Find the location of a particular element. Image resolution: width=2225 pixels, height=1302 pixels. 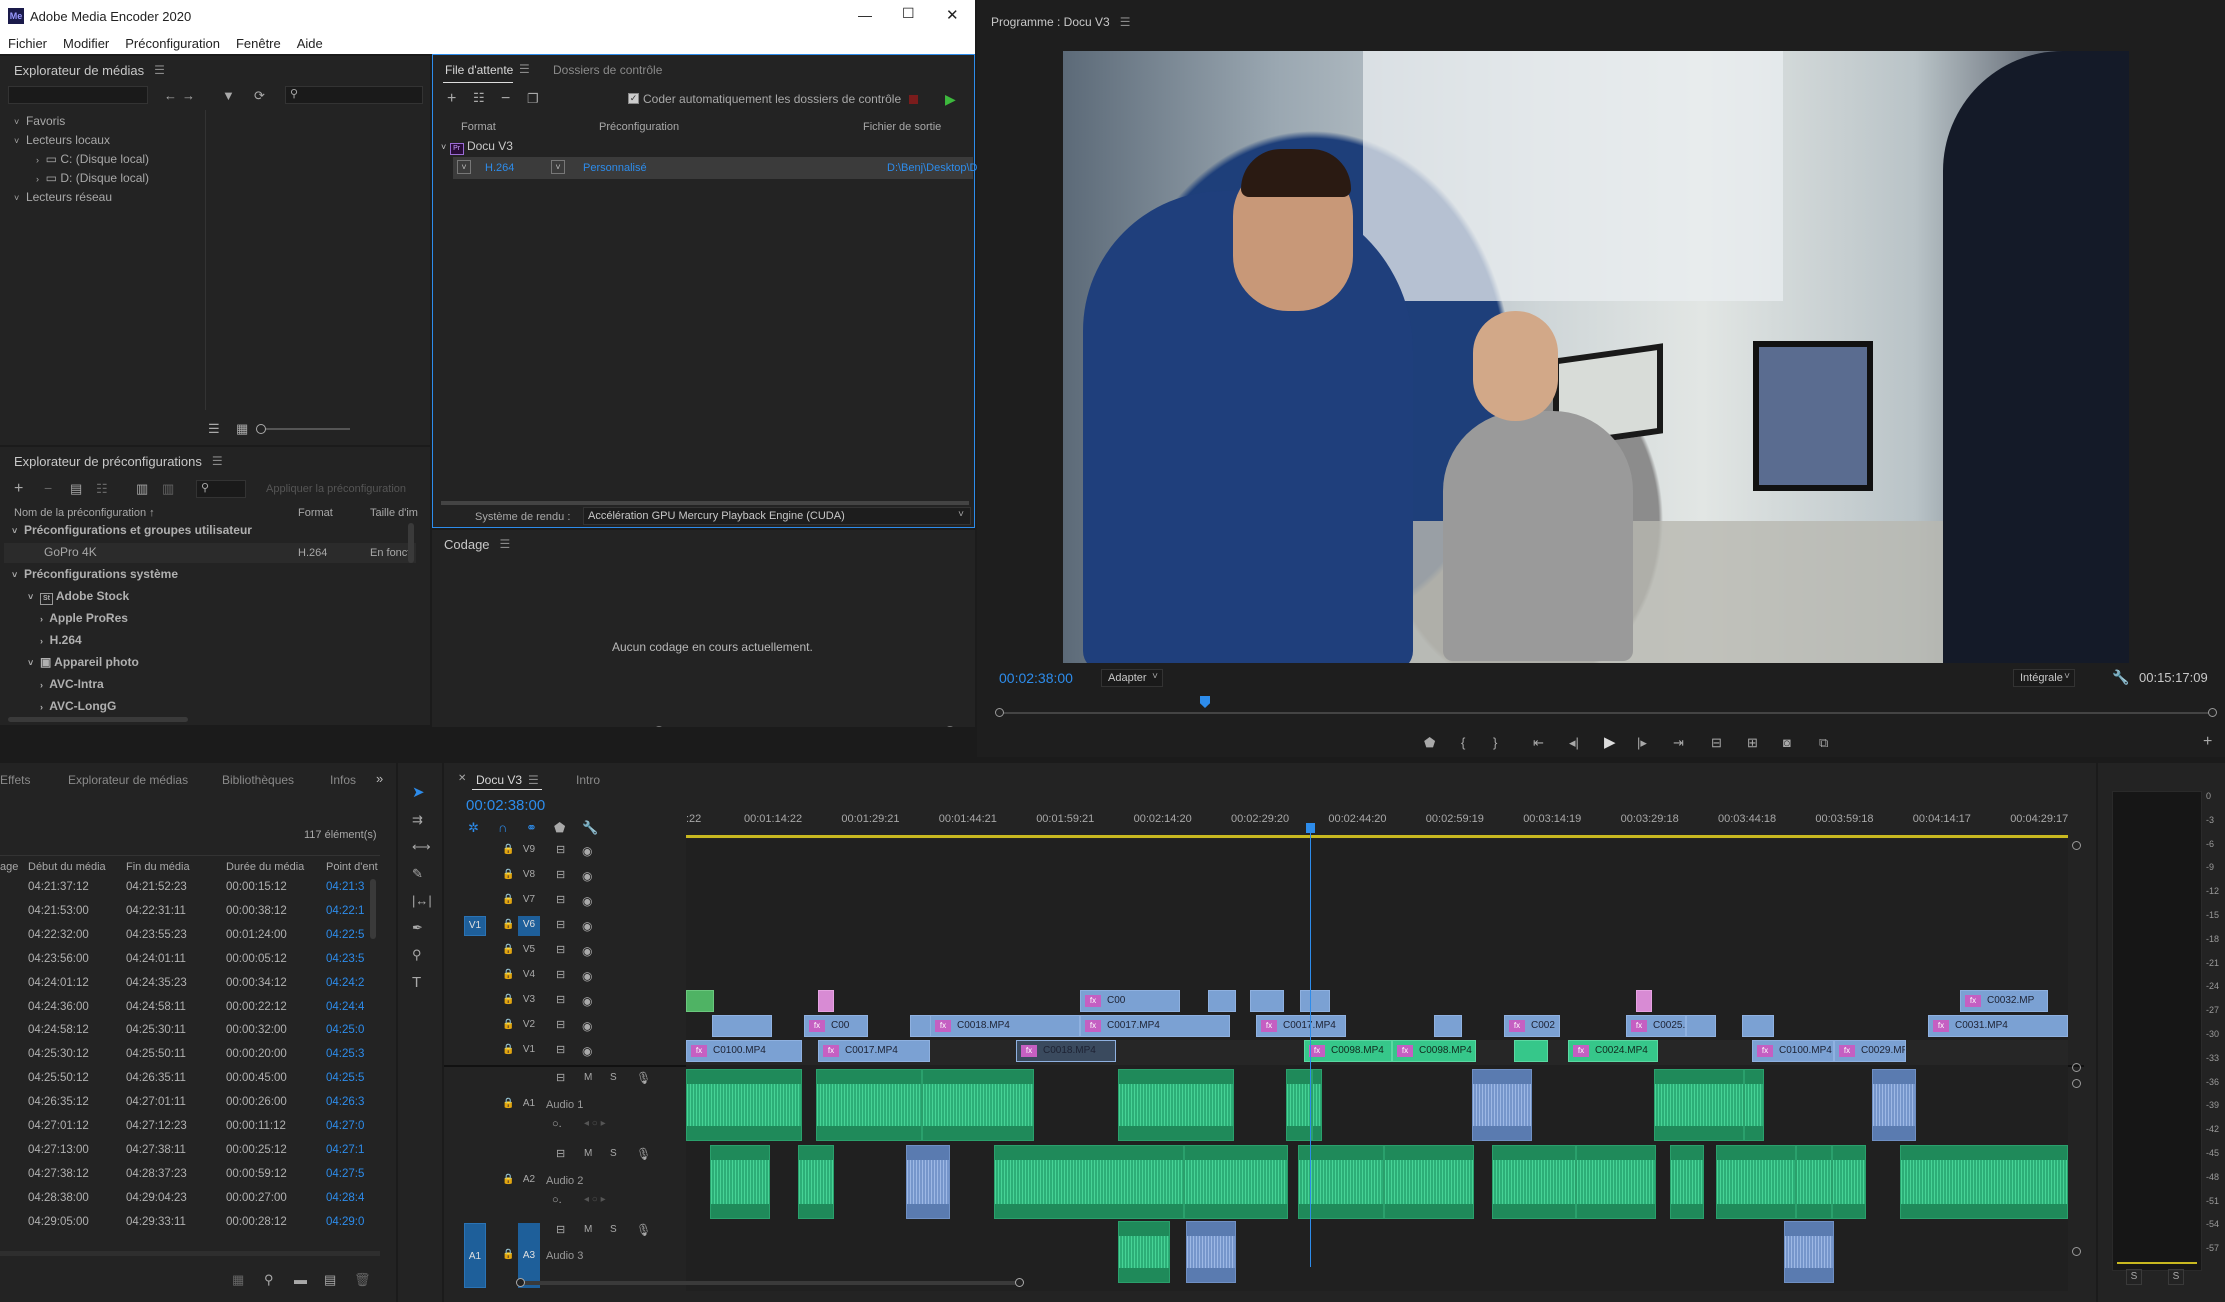

snap-icon: ∩ is located at coordinates (502, 827).